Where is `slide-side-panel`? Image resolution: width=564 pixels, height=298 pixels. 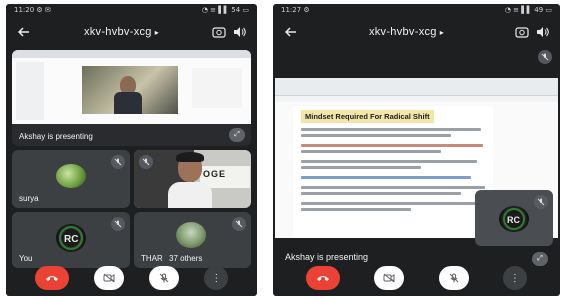 slide-side-panel is located at coordinates (217, 88).